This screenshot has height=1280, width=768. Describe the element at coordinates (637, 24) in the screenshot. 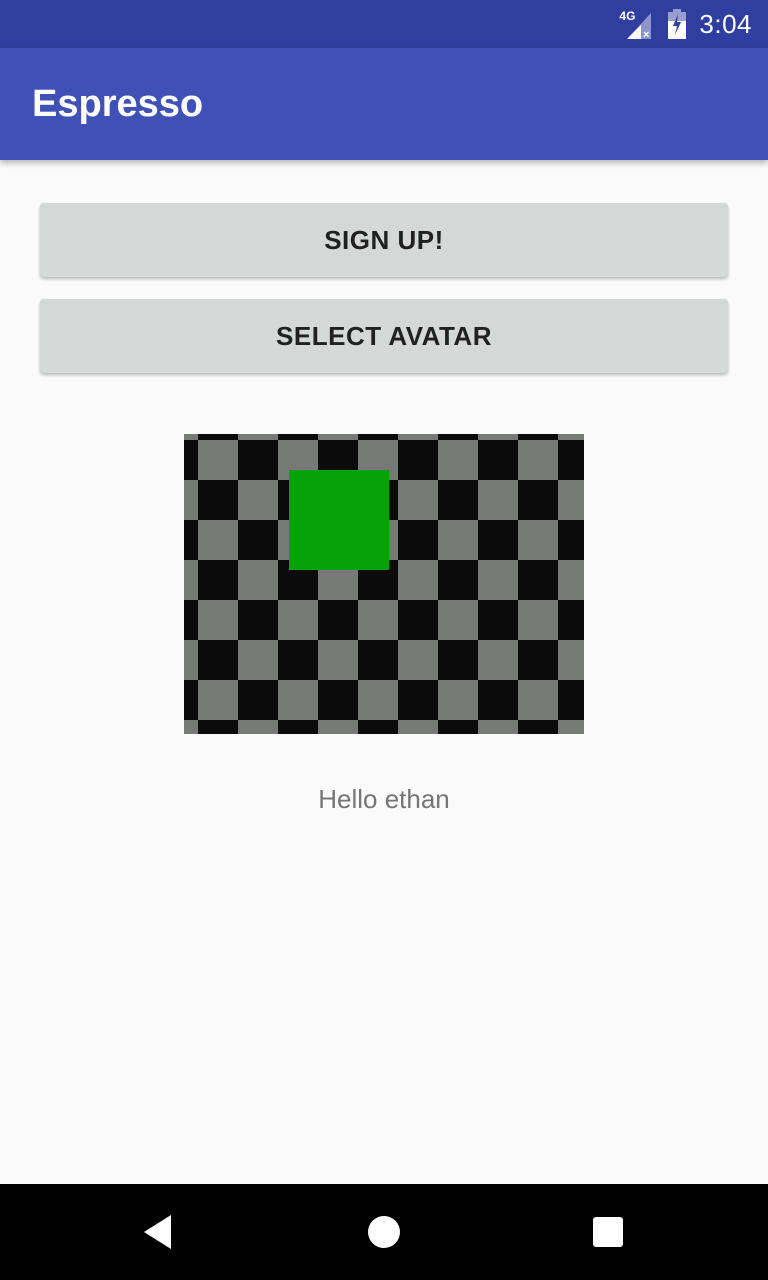

I see `signal-icon: 4G ×` at that location.